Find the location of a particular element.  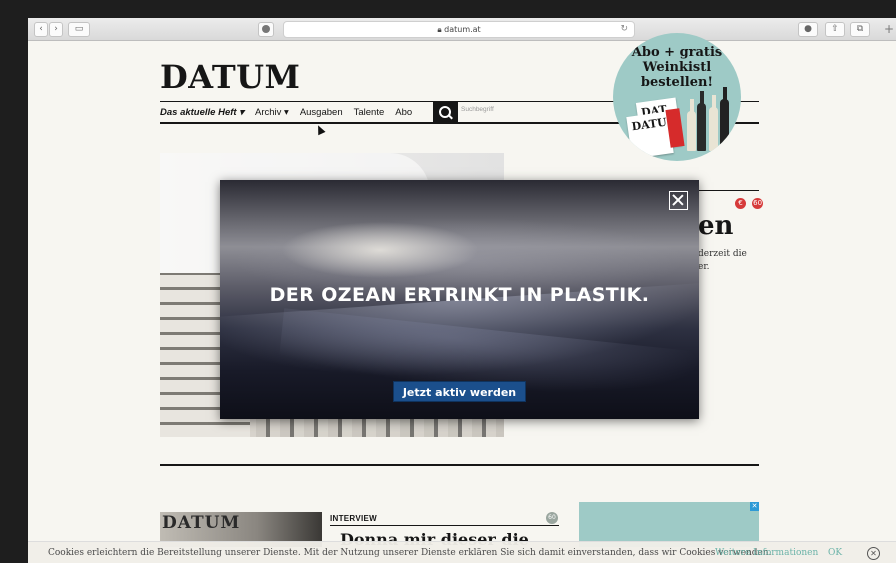

share-icon: ⇧ is located at coordinates (835, 29).